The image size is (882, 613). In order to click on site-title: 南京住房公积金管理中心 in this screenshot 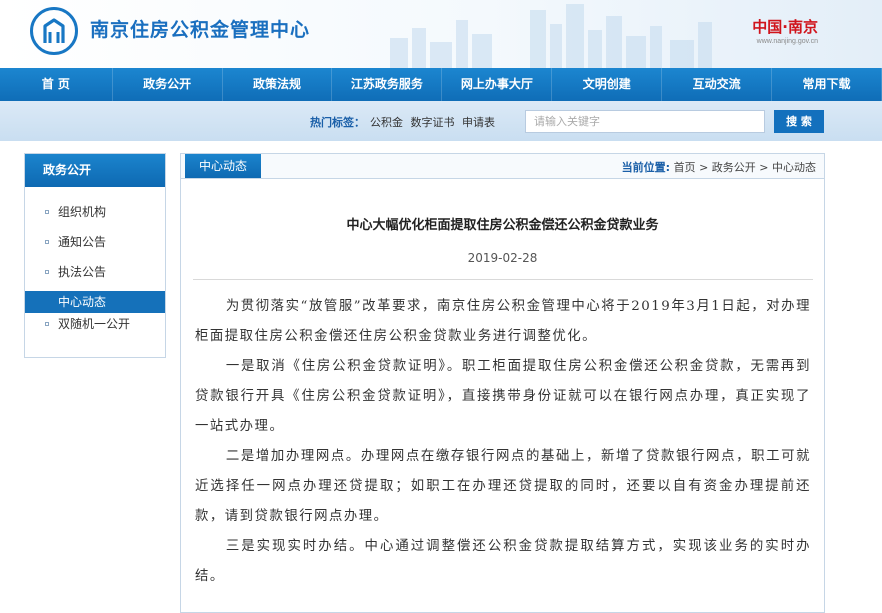, I will do `click(200, 28)`.